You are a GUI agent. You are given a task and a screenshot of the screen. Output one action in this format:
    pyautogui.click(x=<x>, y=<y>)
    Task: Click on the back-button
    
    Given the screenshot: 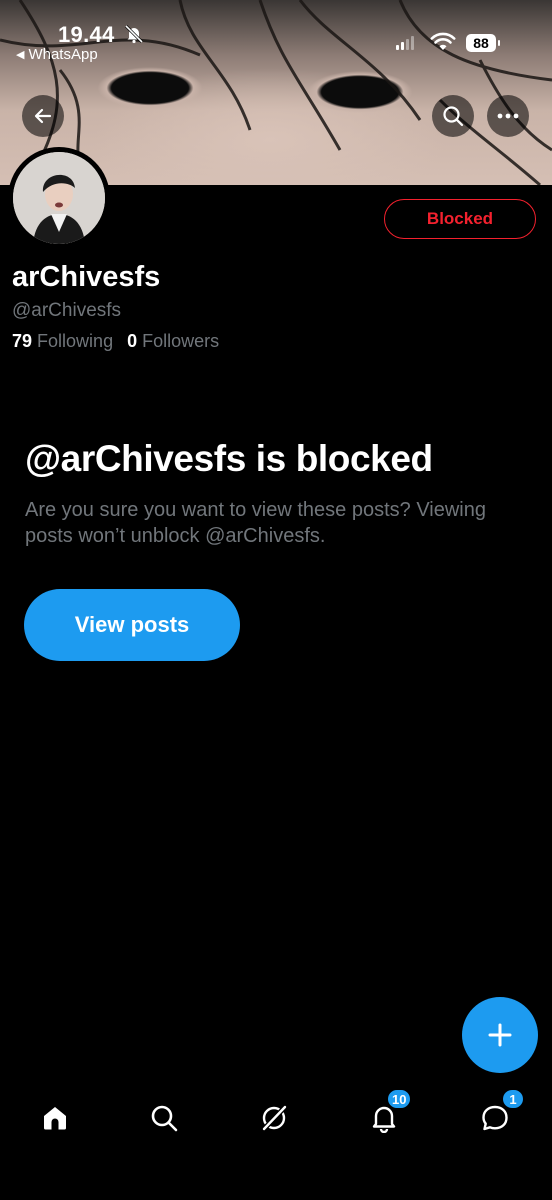 What is the action you would take?
    pyautogui.click(x=43, y=116)
    